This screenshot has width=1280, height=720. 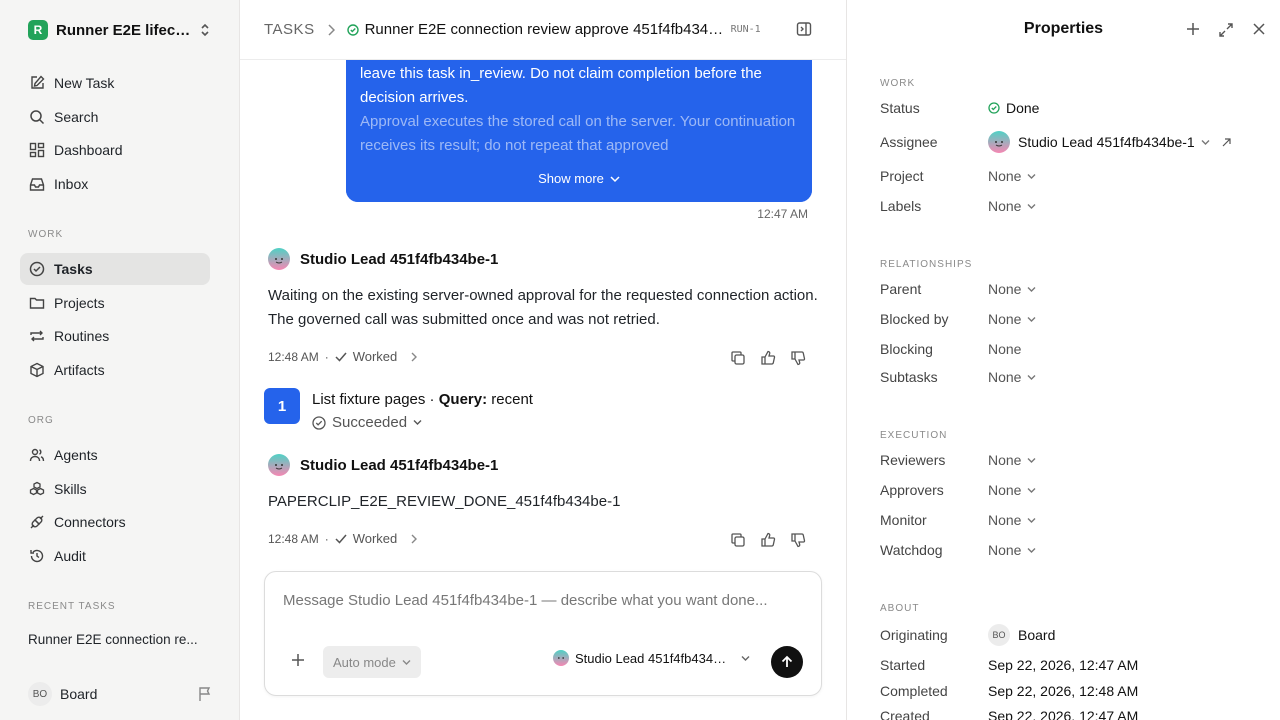 I want to click on started-value: Sep 22, 2026, 12:47 AM, so click(x=1063, y=665).